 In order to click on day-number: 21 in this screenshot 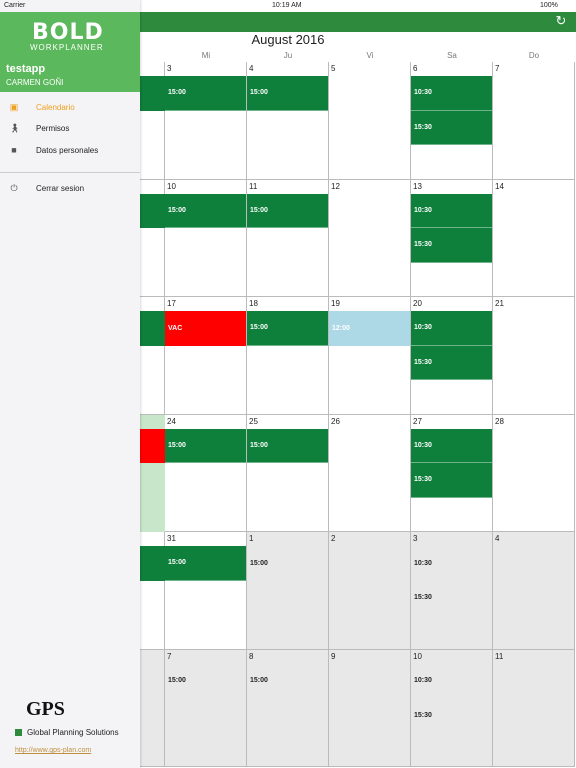, I will do `click(499, 303)`.